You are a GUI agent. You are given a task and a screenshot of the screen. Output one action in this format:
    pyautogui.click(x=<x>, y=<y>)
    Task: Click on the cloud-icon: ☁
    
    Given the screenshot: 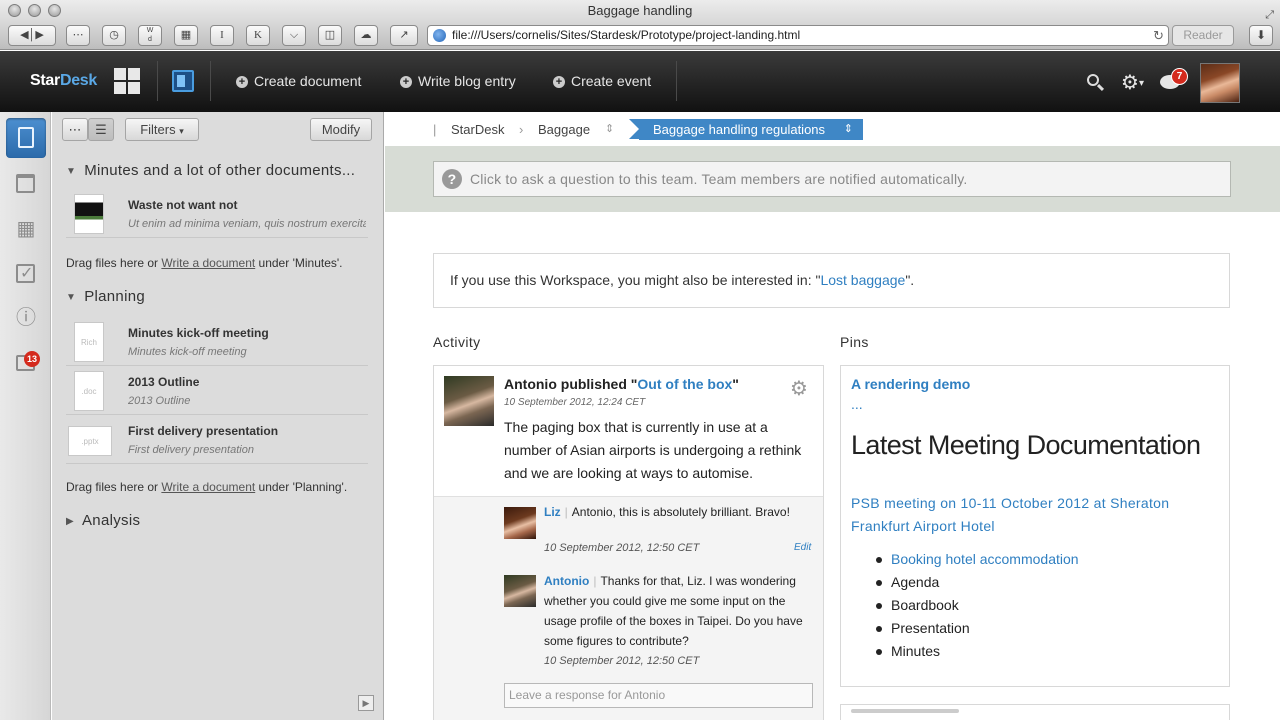 What is the action you would take?
    pyautogui.click(x=366, y=35)
    